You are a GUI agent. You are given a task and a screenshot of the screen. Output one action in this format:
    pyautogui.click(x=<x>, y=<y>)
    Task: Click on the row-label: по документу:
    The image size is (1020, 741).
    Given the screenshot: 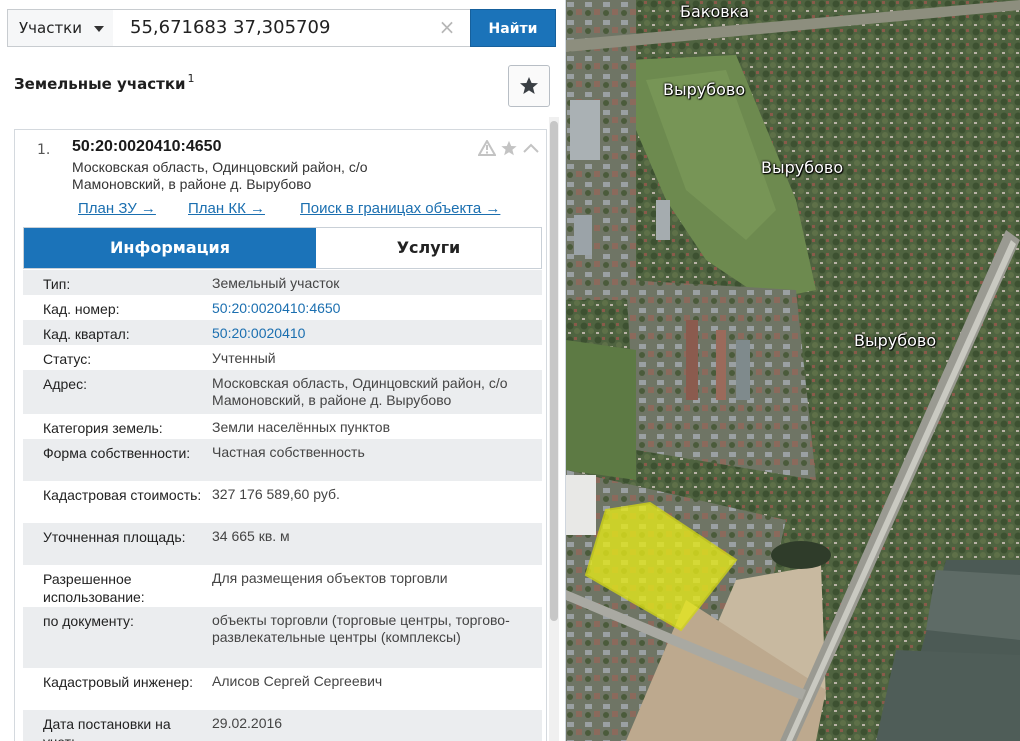 What is the action you would take?
    pyautogui.click(x=88, y=621)
    